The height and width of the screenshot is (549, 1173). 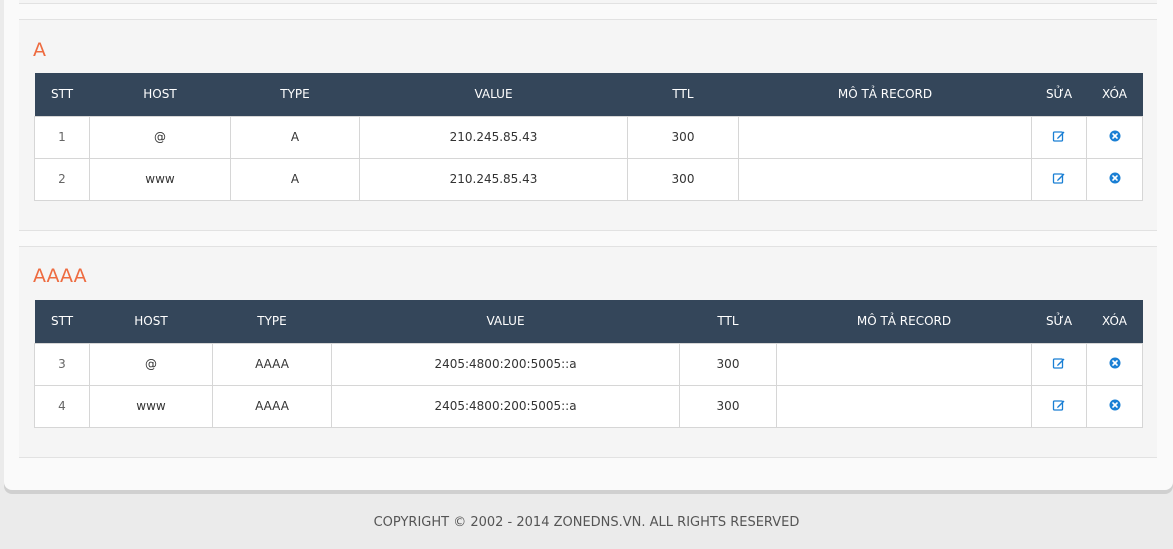 I want to click on cell-stt: 2, so click(x=62, y=179).